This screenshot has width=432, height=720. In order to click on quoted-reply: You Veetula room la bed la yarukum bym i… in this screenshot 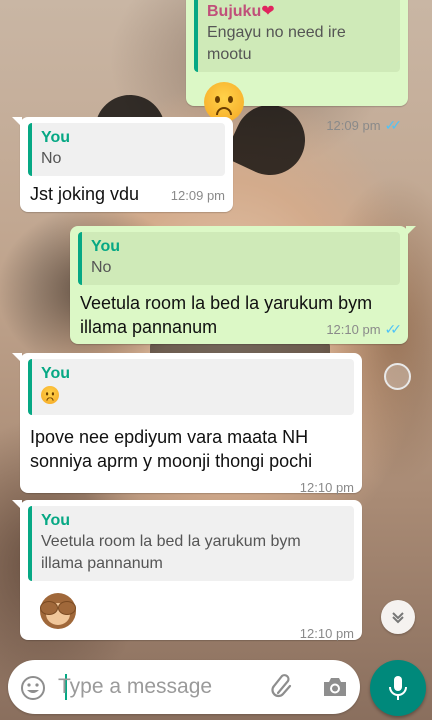, I will do `click(191, 543)`.